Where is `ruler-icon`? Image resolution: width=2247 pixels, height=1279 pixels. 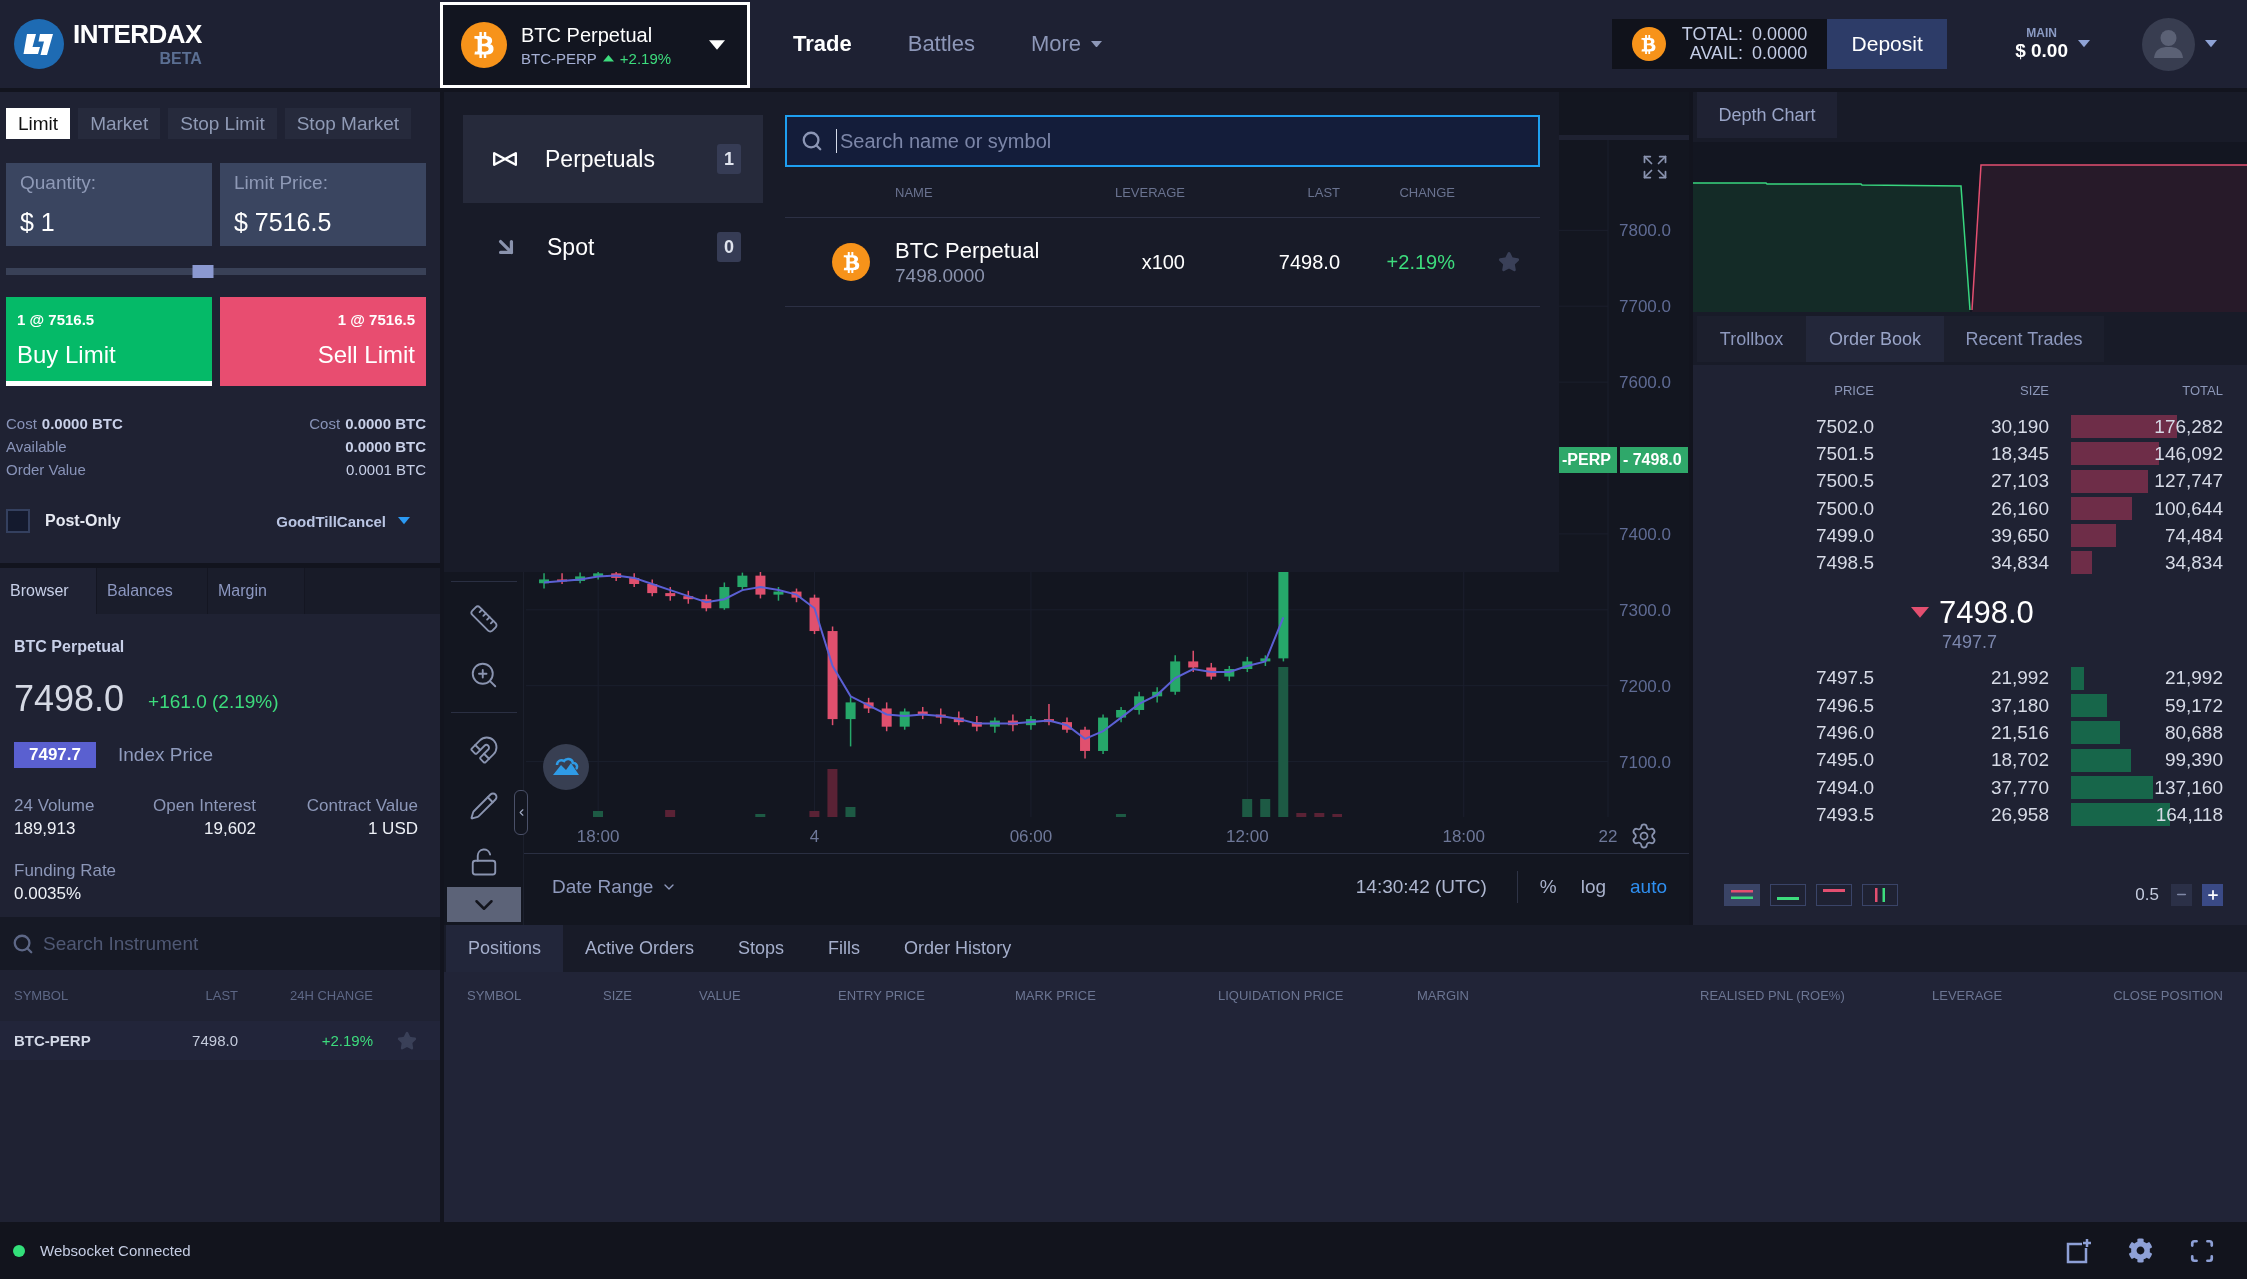 ruler-icon is located at coordinates (483, 619).